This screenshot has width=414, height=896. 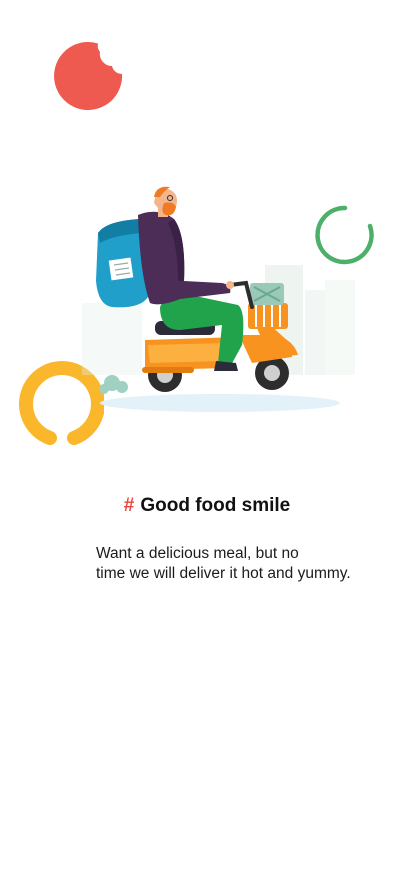 What do you see at coordinates (223, 573) in the screenshot?
I see `description-line-2: time we will deliver it hot and yummy.` at bounding box center [223, 573].